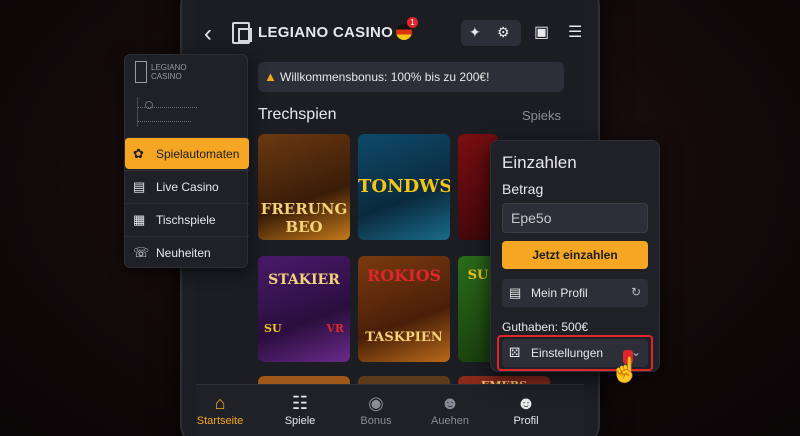 This screenshot has height=436, width=800. I want to click on nav-bonus: ◉ Bonus, so click(376, 410).